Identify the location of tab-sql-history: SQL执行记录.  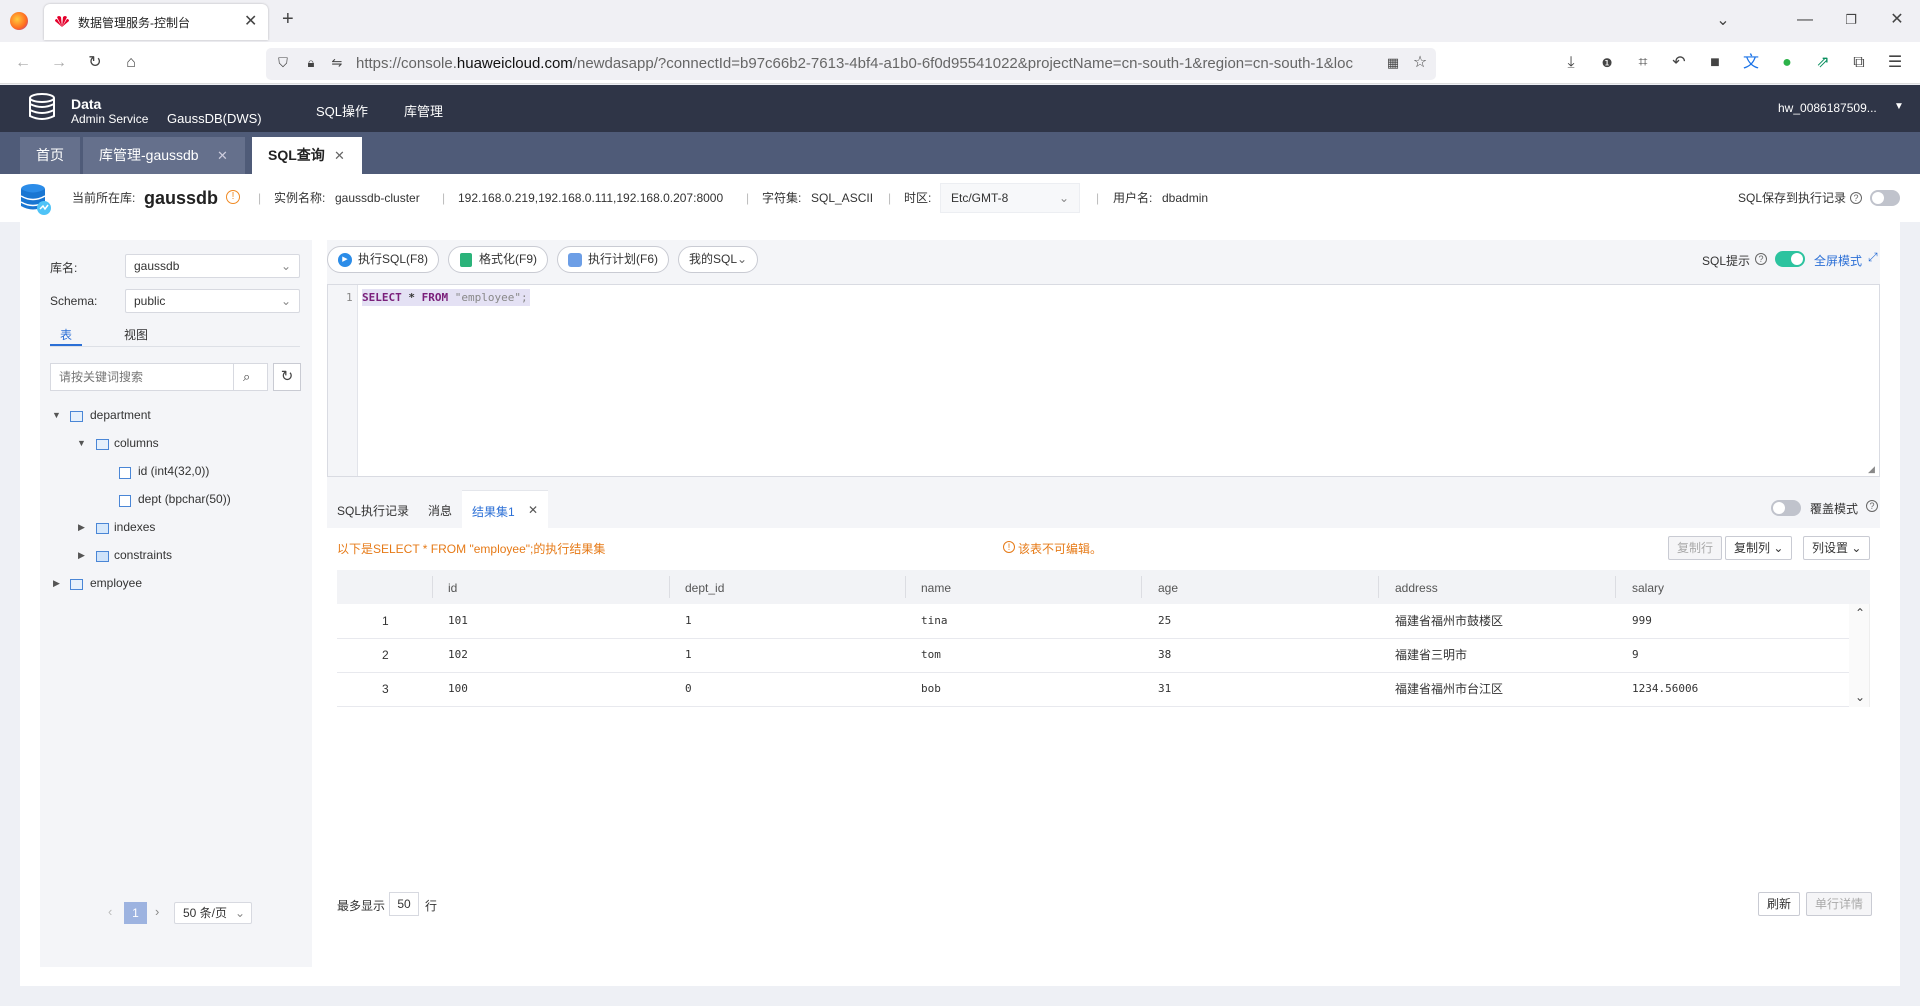
(373, 511).